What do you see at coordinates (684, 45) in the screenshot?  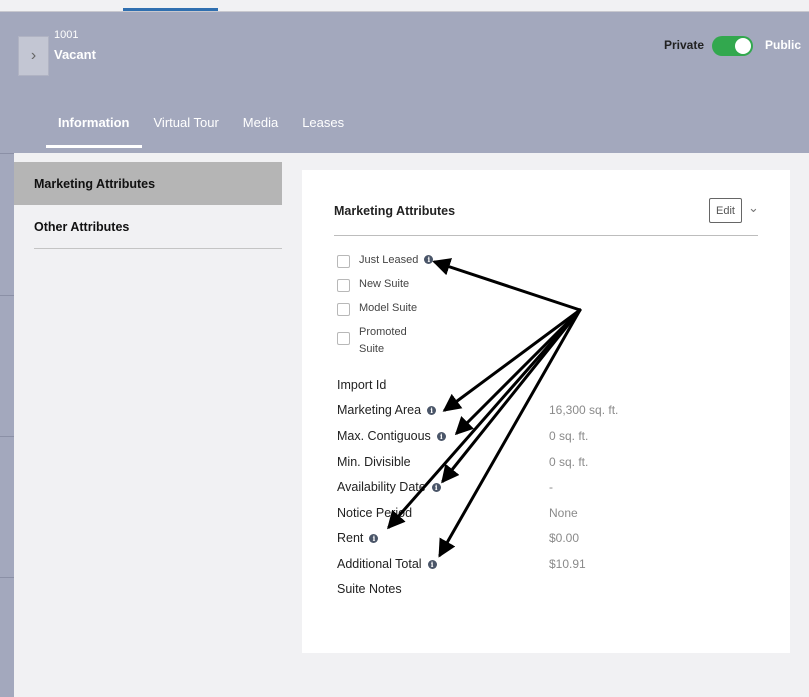 I see `private-label: Private` at bounding box center [684, 45].